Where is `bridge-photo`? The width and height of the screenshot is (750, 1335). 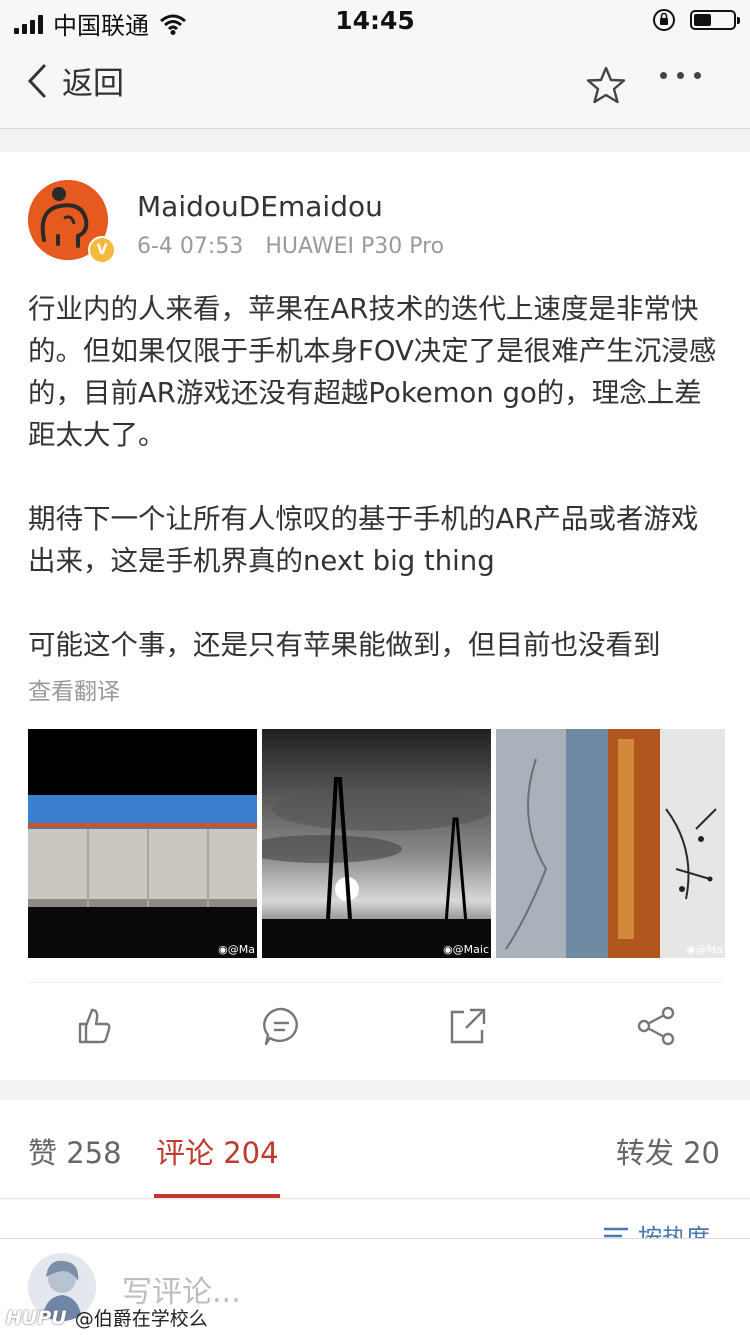
bridge-photo is located at coordinates (376, 843).